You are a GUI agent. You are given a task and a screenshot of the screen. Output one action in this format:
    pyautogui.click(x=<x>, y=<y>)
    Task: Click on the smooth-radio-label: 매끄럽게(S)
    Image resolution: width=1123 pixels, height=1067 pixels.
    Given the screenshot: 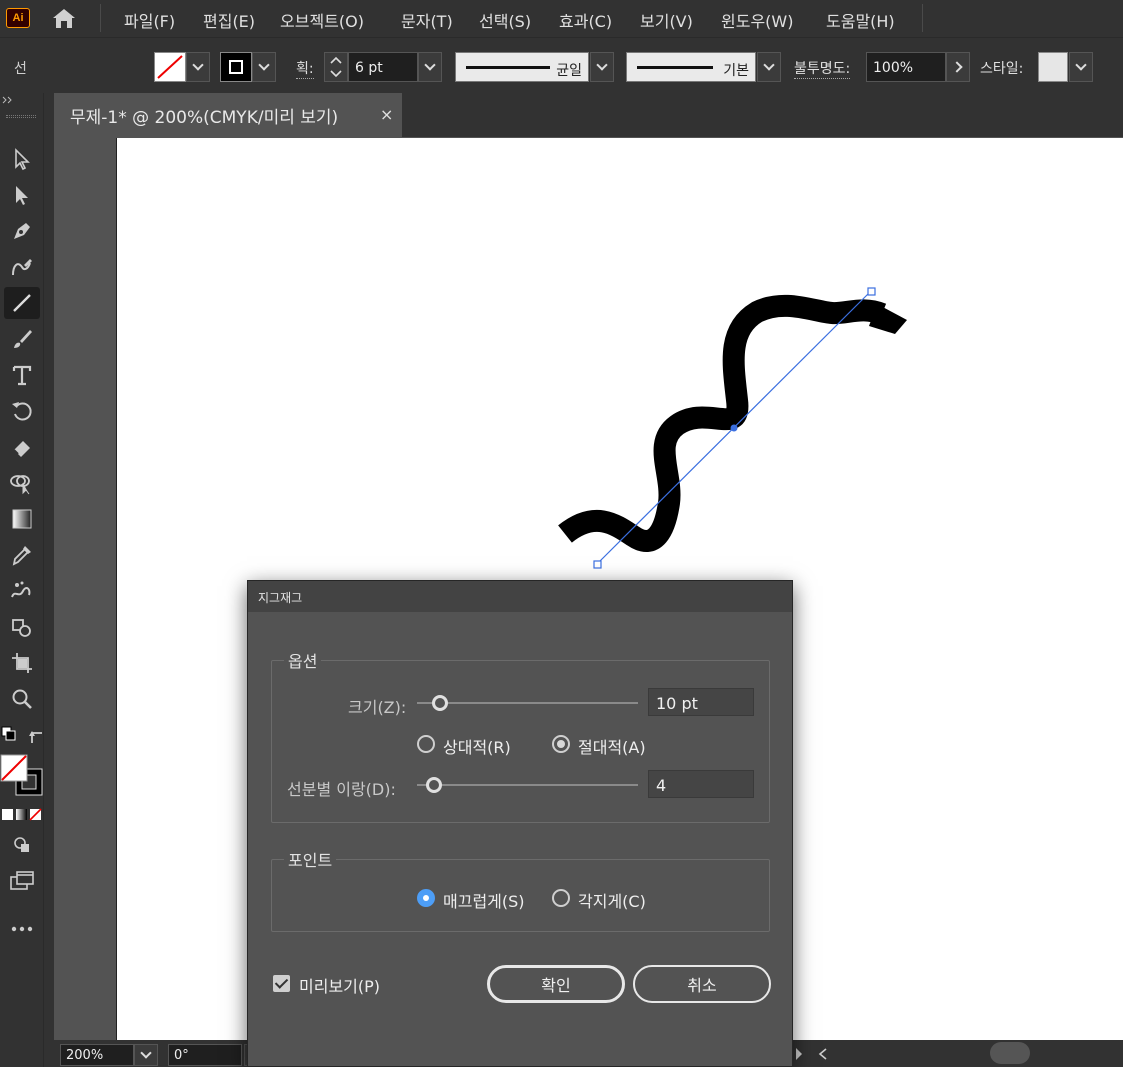 What is the action you would take?
    pyautogui.click(x=484, y=900)
    